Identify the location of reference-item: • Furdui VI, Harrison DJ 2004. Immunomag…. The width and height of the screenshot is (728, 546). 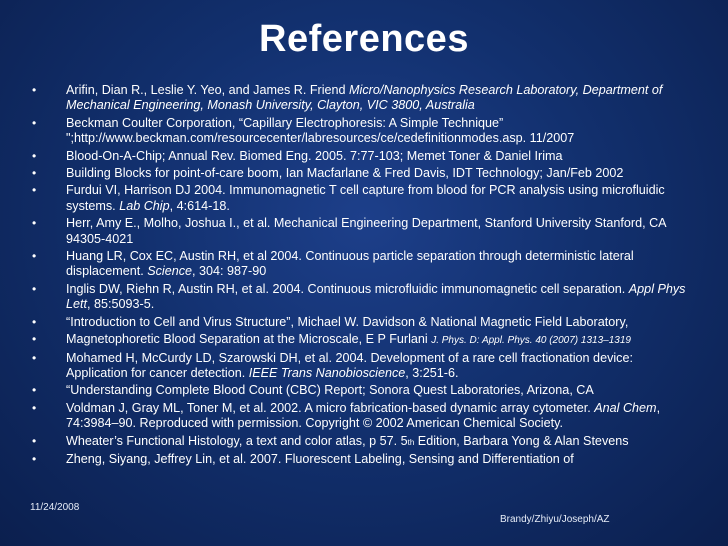
(362, 198).